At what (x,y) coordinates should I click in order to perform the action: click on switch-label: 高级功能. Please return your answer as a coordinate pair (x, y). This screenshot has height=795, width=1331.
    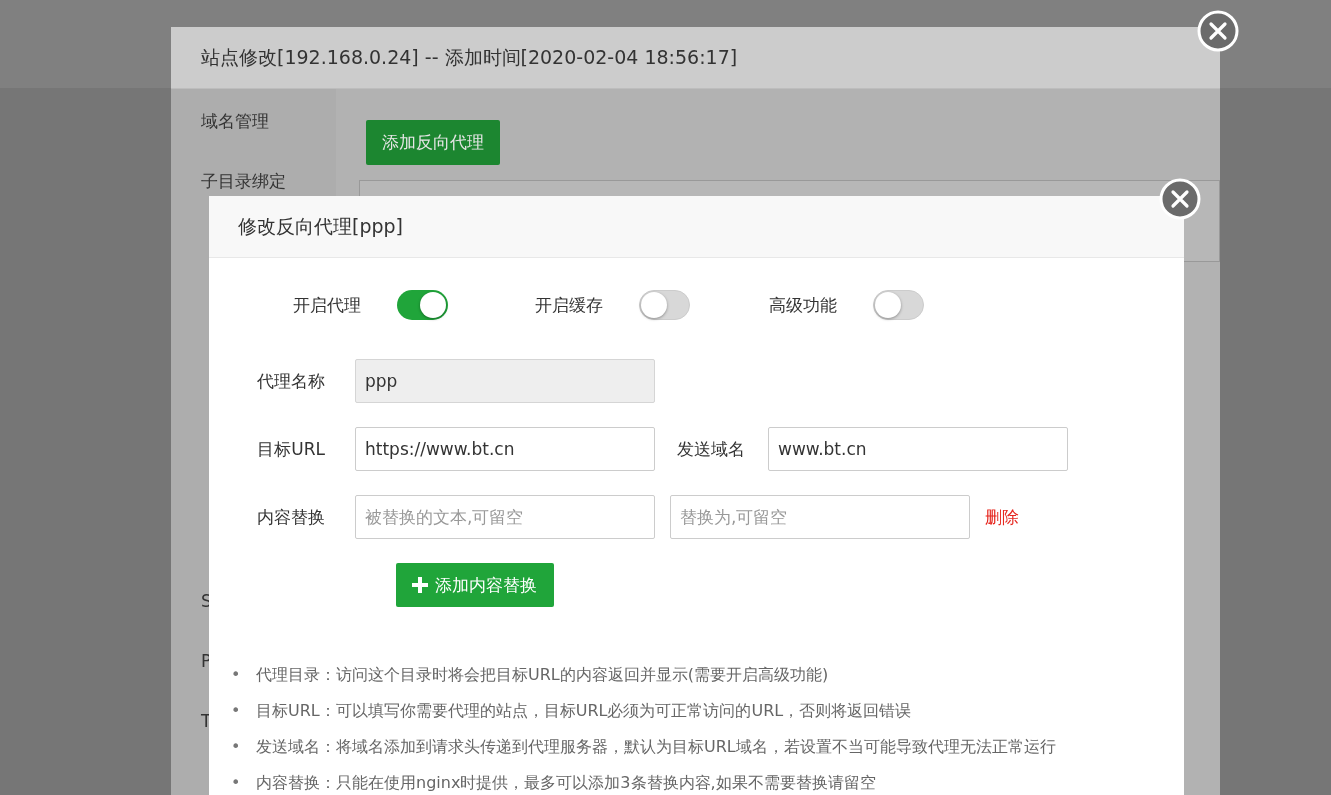
    Looking at the image, I should click on (803, 305).